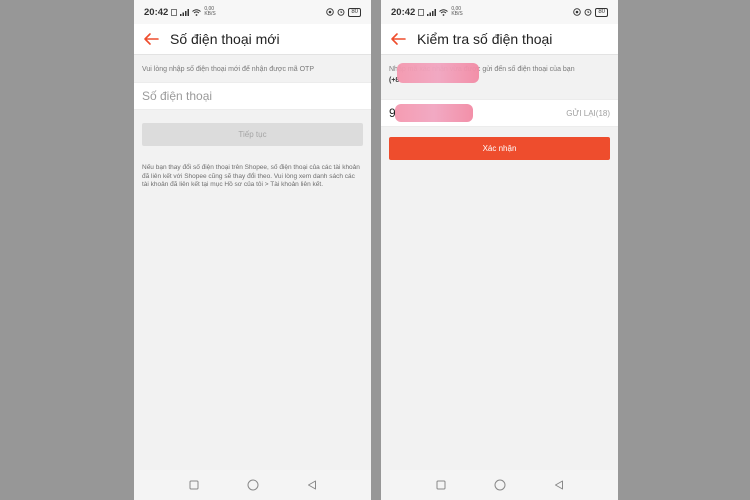  Describe the element at coordinates (252, 134) in the screenshot. I see `continue-button: Tiếp tục` at that location.